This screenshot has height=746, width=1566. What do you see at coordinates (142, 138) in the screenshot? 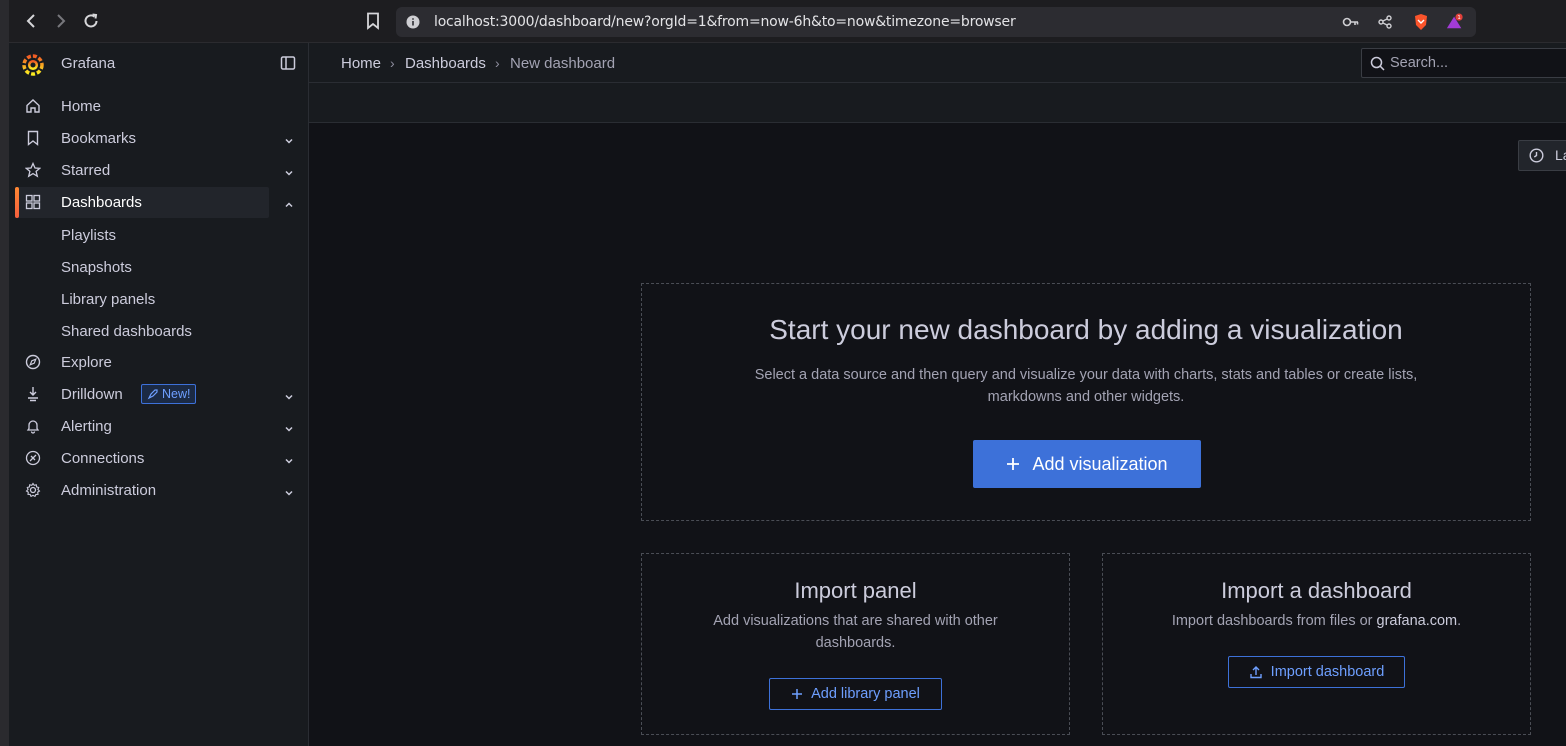
I see `sidebar-item-bookmarks: Bookmarks` at bounding box center [142, 138].